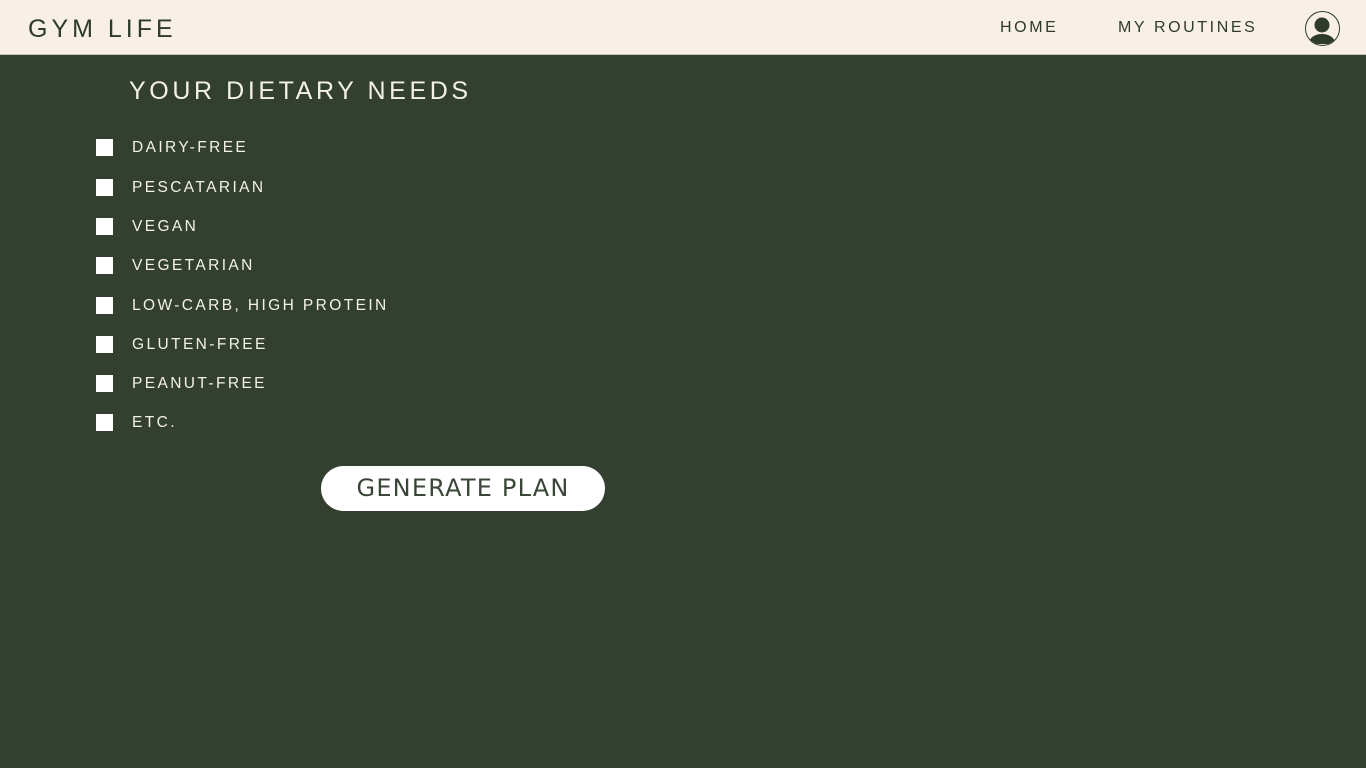 This screenshot has width=1366, height=768. I want to click on gluten-free-label: GLUTEN-FREE, so click(200, 344).